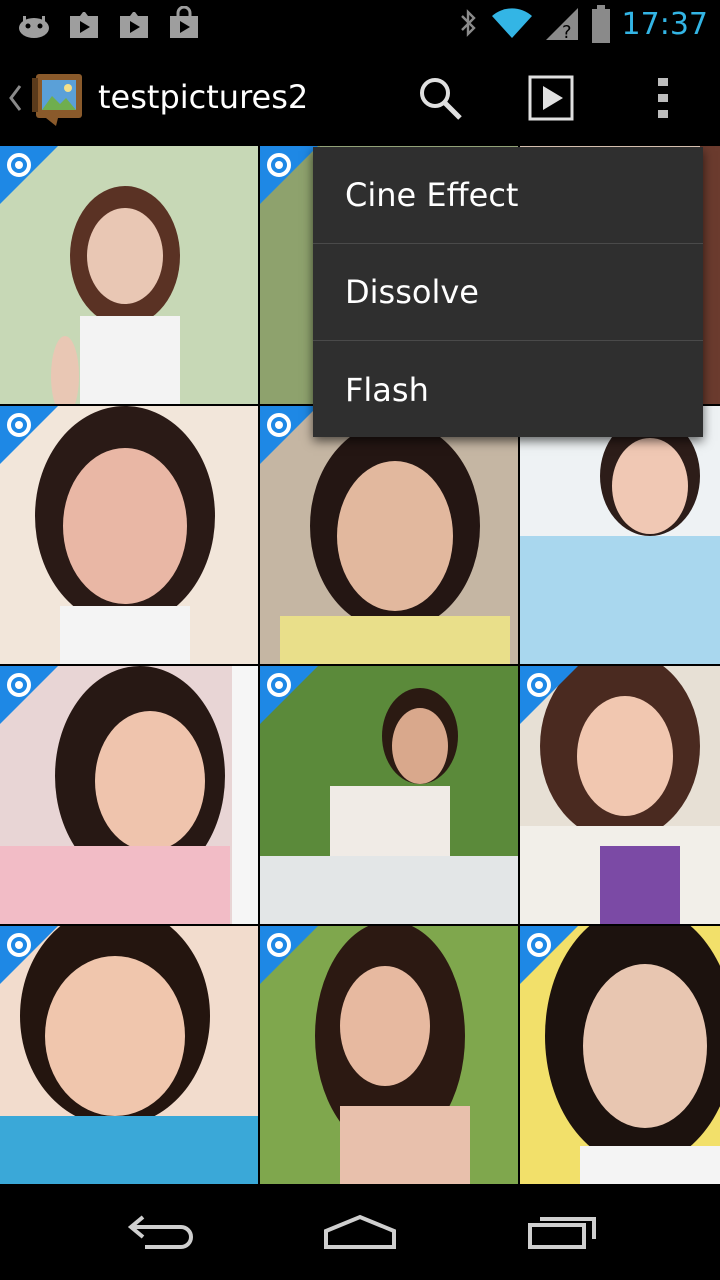 This screenshot has height=1280, width=720. I want to click on slideshow-button, so click(551, 98).